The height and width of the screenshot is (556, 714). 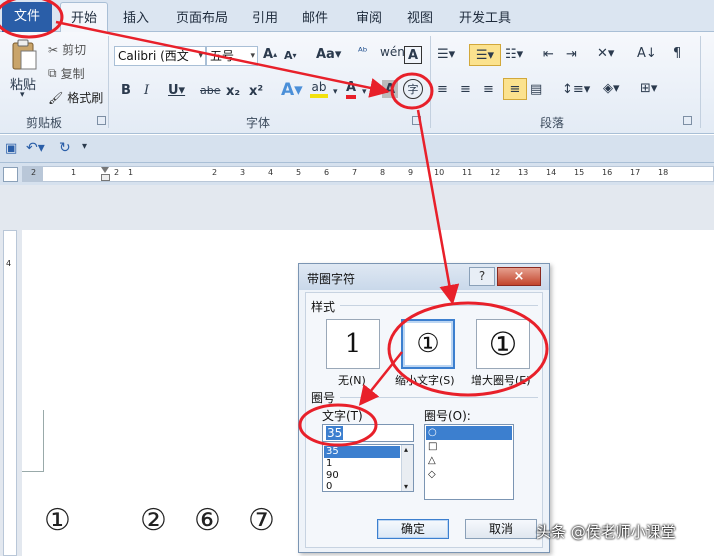 I want to click on tab-mailings: 邮件, so click(x=315, y=16).